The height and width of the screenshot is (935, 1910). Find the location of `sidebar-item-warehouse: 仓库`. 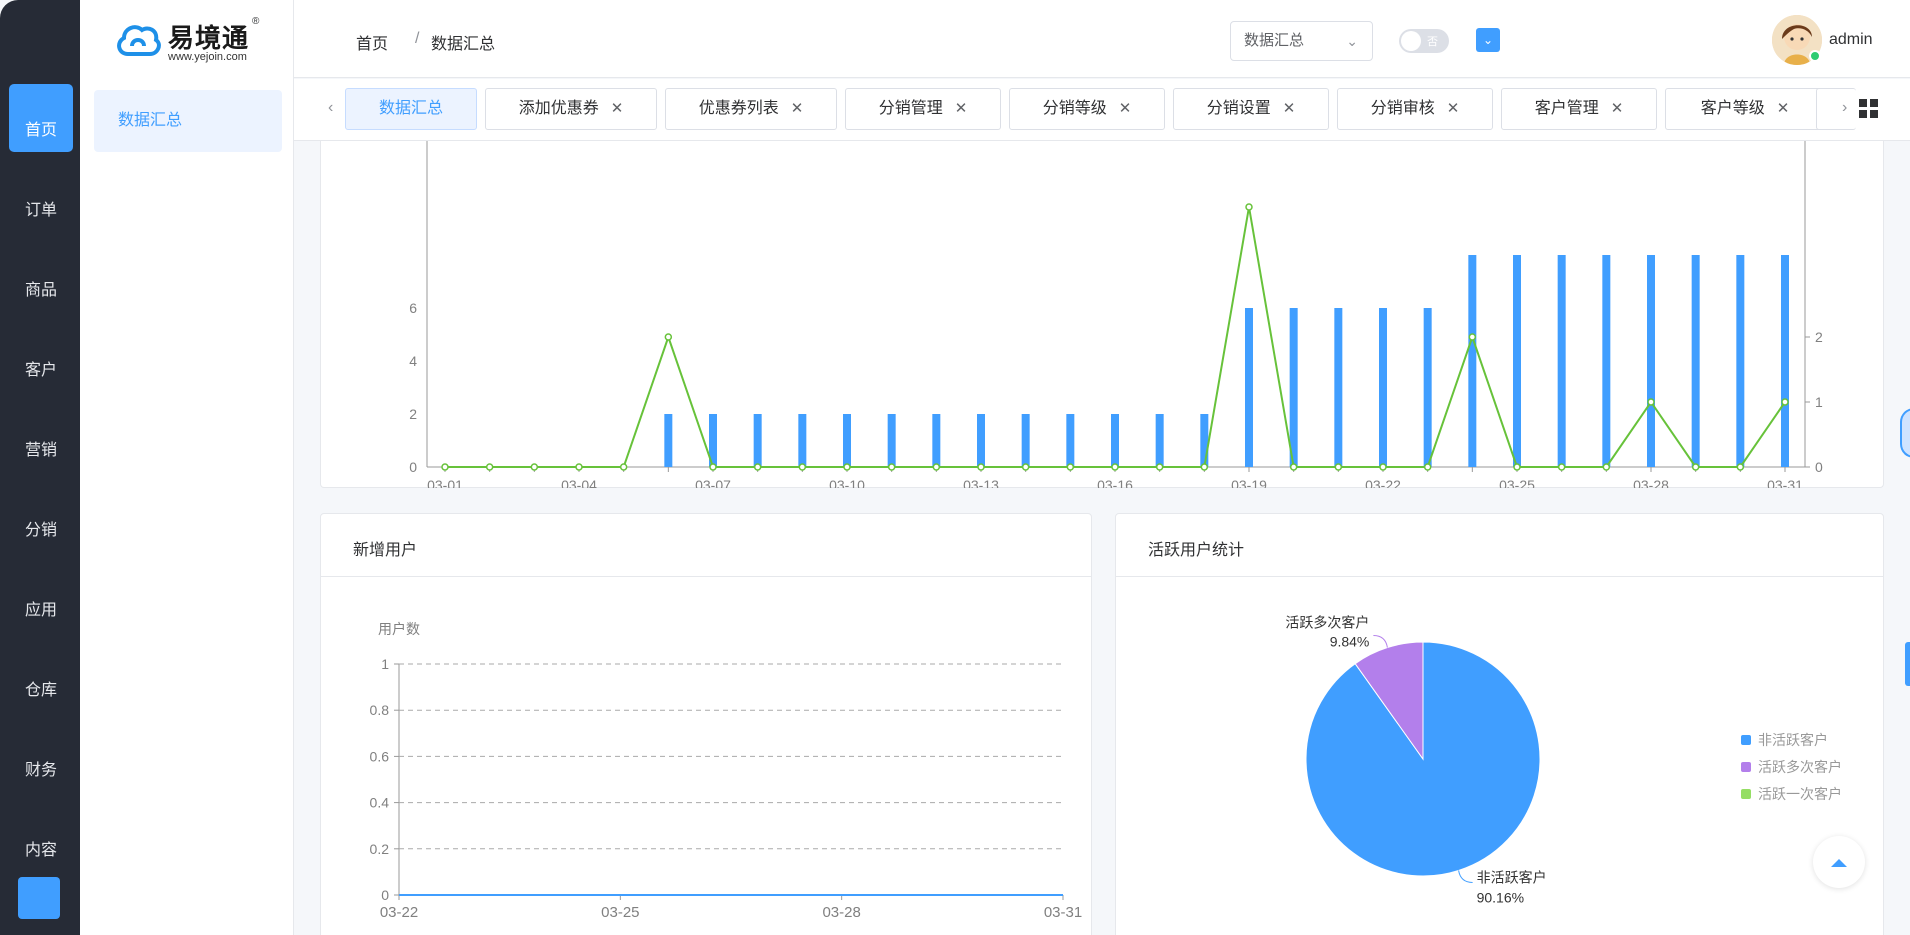

sidebar-item-warehouse: 仓库 is located at coordinates (41, 678).